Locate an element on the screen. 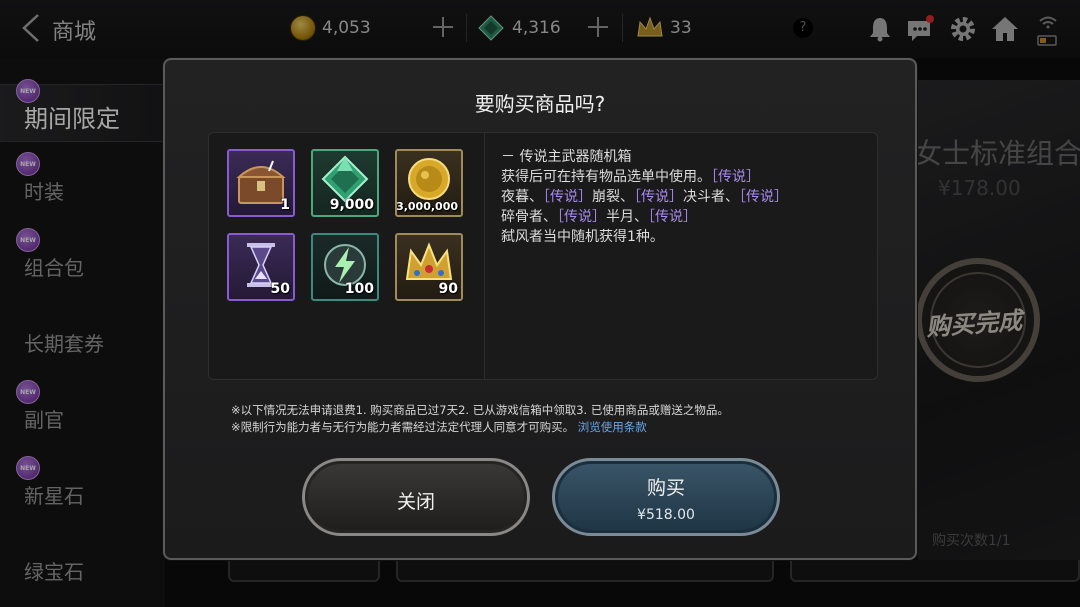  item-name: － 传说主武器随机箱 is located at coordinates (566, 157).